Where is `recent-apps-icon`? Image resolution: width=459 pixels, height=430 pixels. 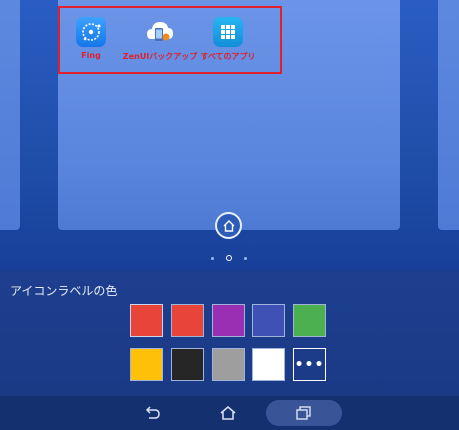
recent-apps-icon is located at coordinates (303, 413).